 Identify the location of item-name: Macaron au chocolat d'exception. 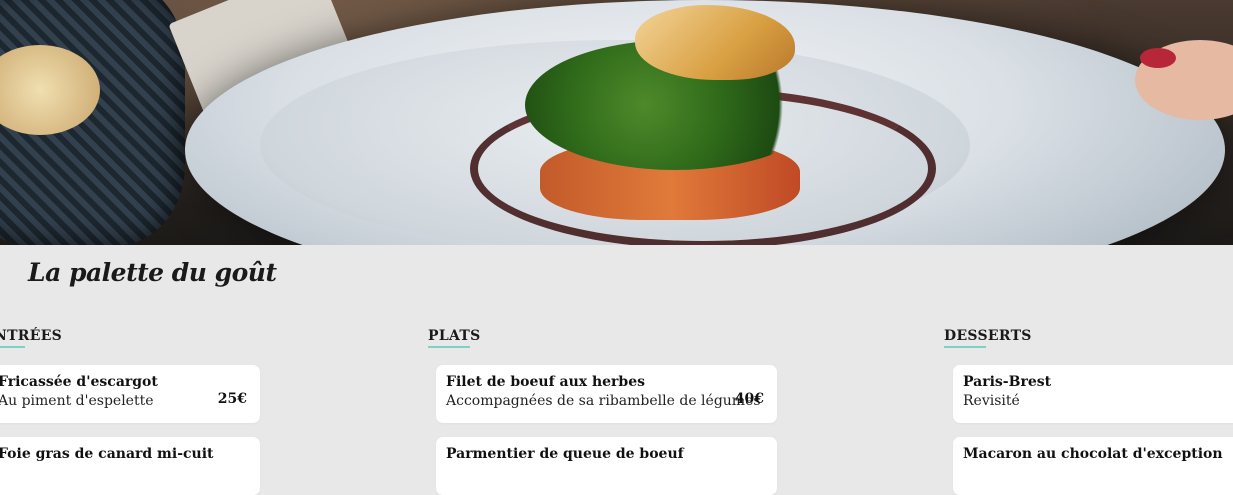
(1093, 454).